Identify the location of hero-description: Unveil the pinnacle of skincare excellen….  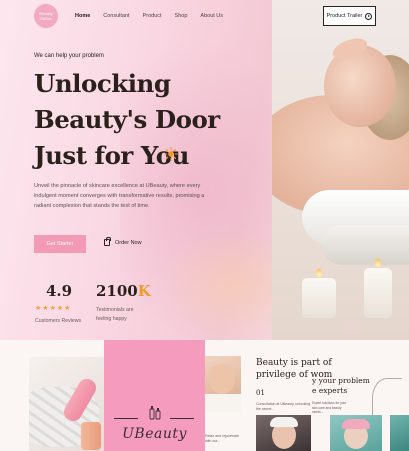
(119, 196).